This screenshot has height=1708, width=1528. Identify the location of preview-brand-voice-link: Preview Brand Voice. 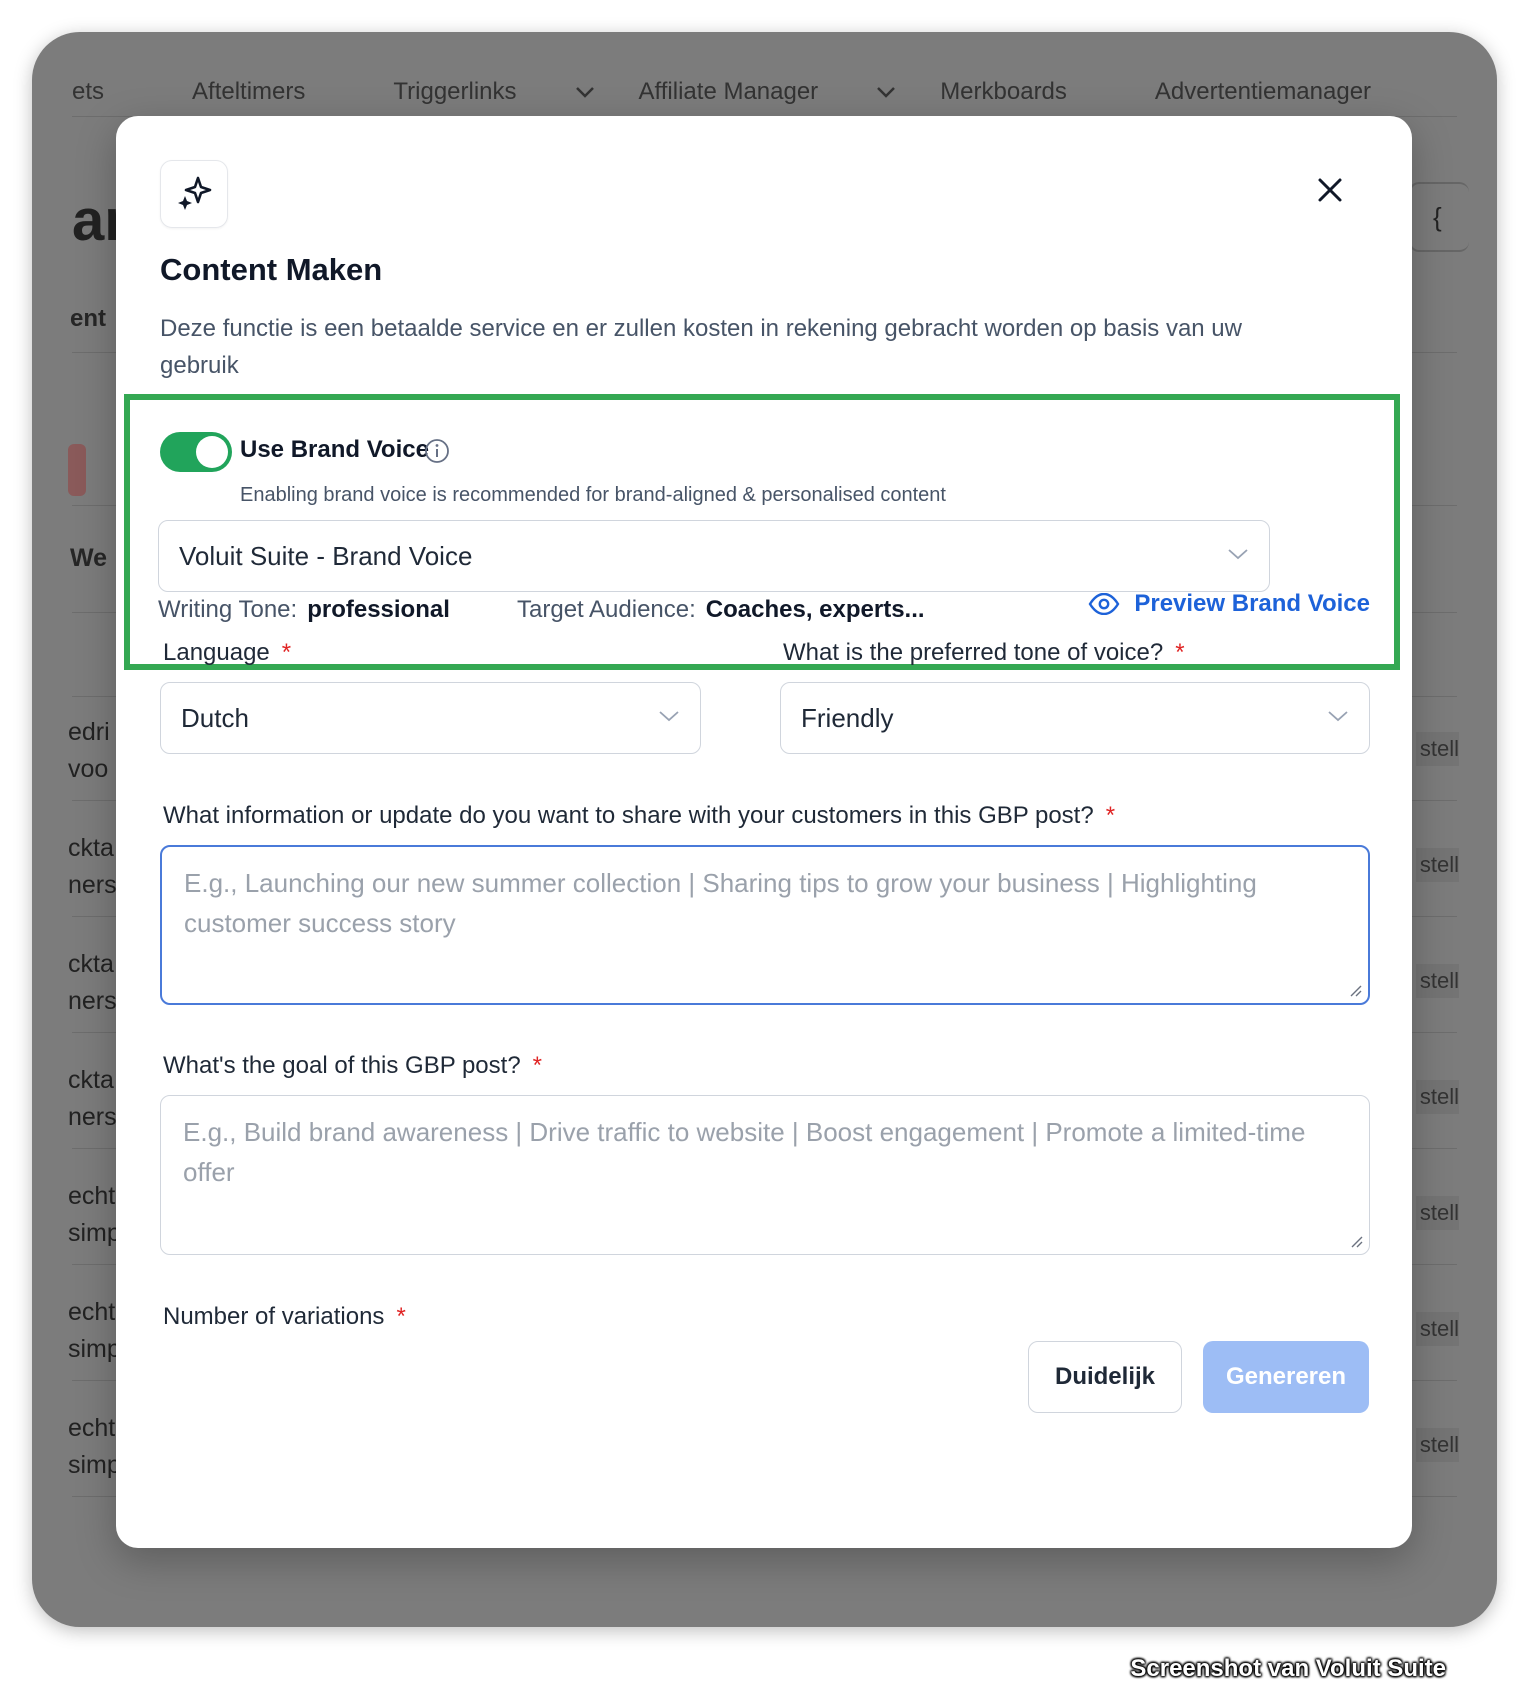
(1229, 604).